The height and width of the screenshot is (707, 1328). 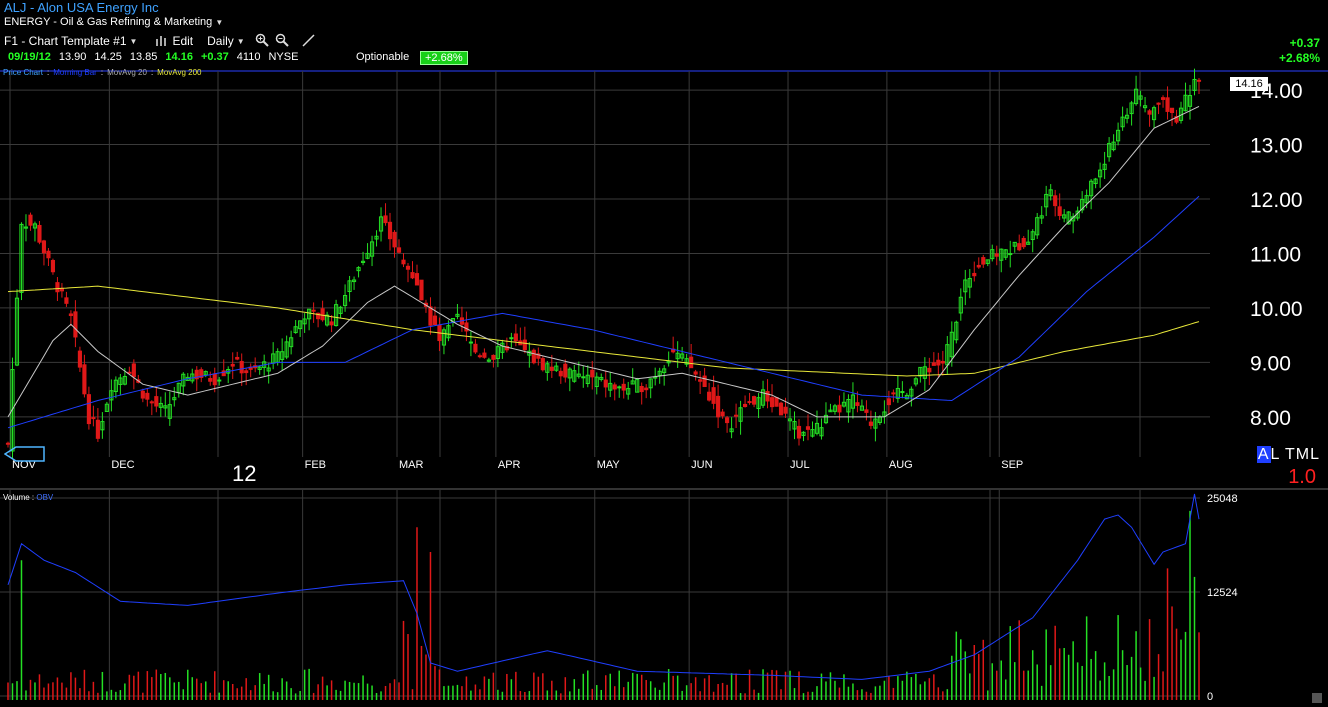 What do you see at coordinates (1263, 454) in the screenshot?
I see `al-a-letter: A` at bounding box center [1263, 454].